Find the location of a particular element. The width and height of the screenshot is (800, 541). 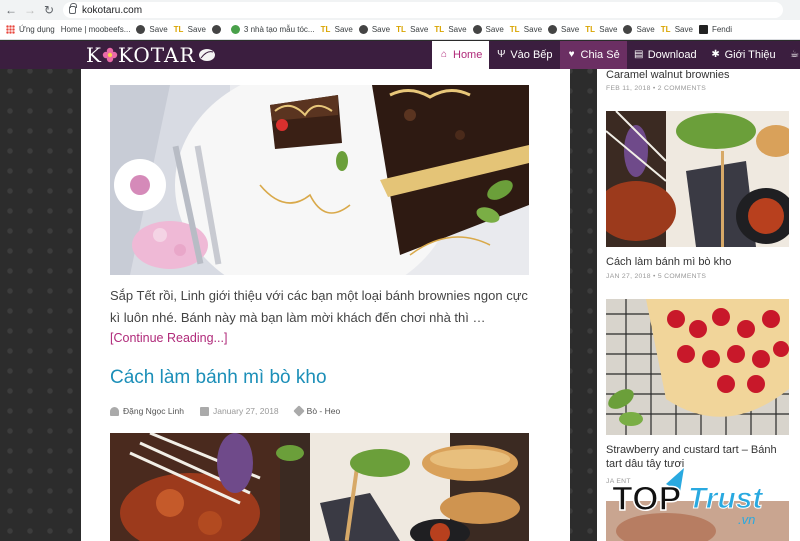

bookmark-item: Ứng dụng is located at coordinates (30, 29).